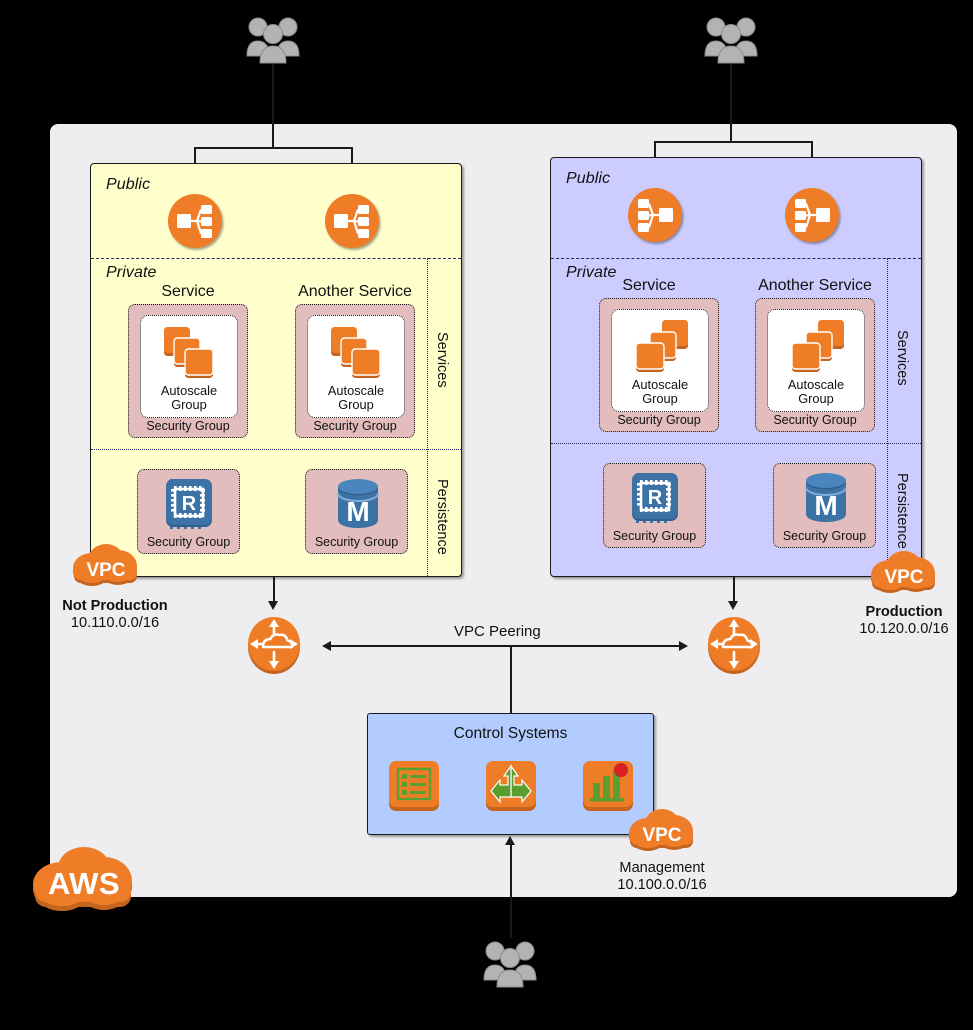 The width and height of the screenshot is (973, 1030). I want to click on divider-sidelabel-prod, so click(887, 417).